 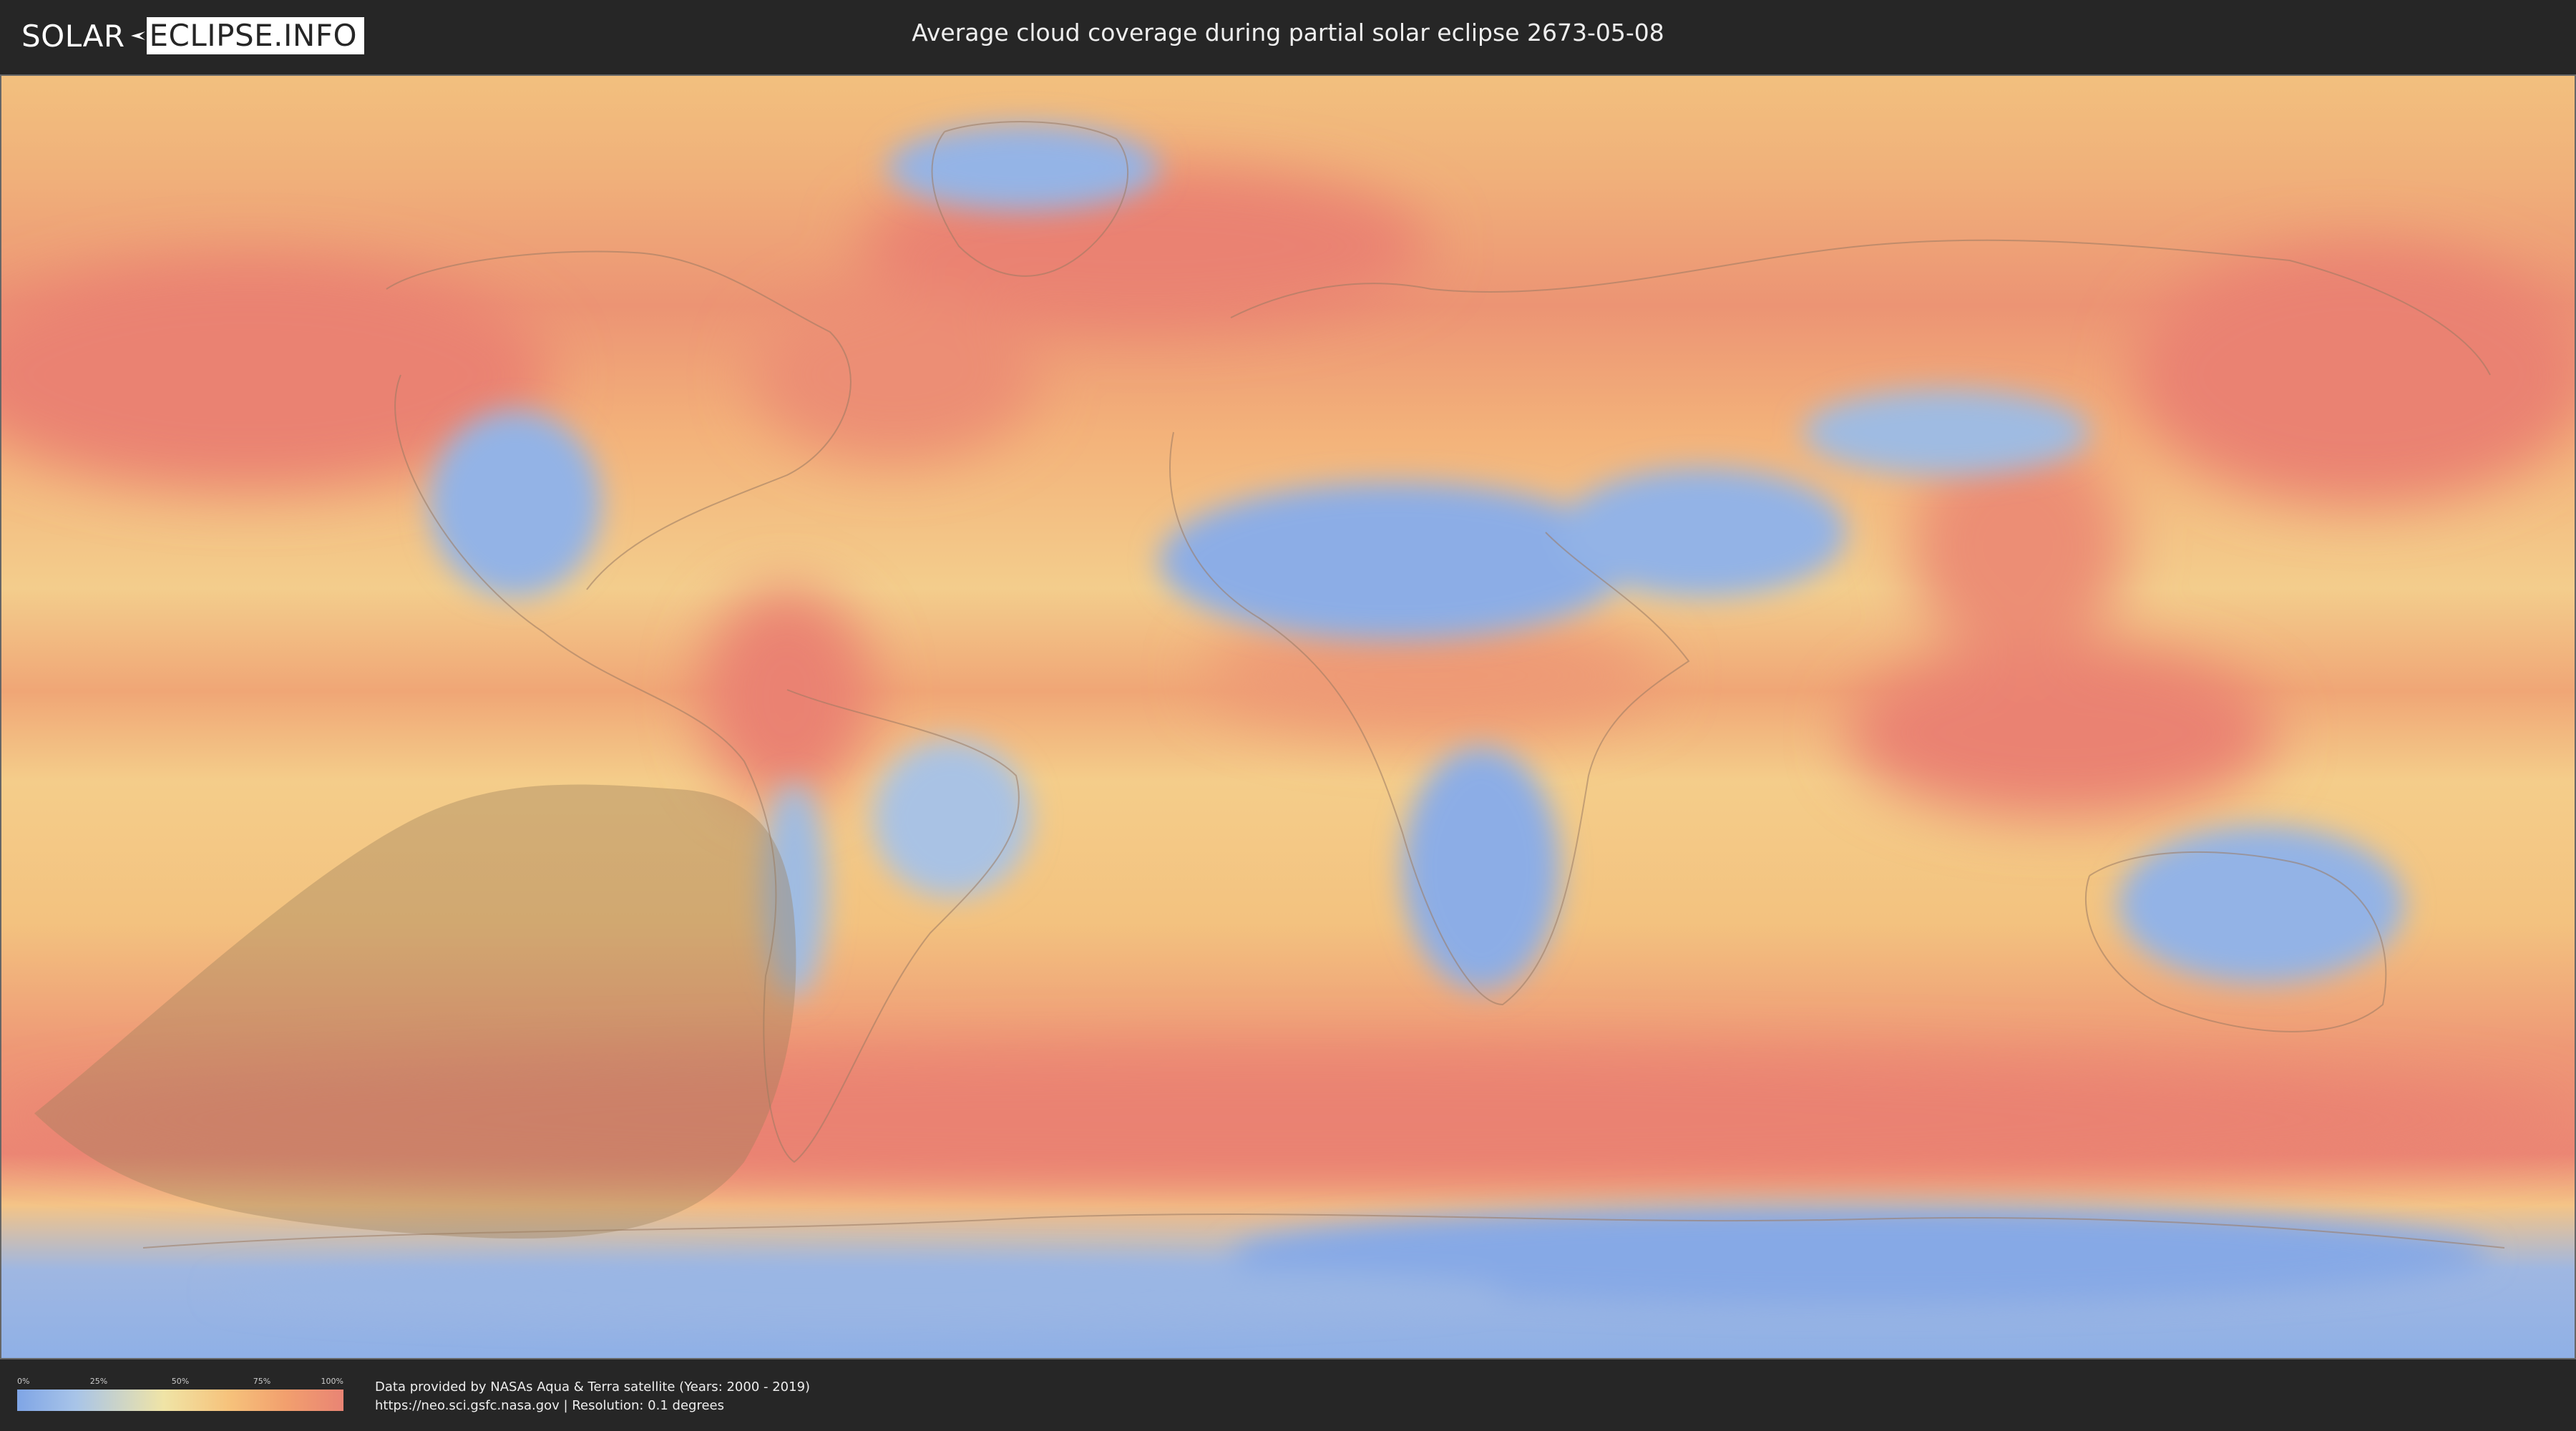 What do you see at coordinates (98, 1382) in the screenshot?
I see `legend-tick-25: 25%` at bounding box center [98, 1382].